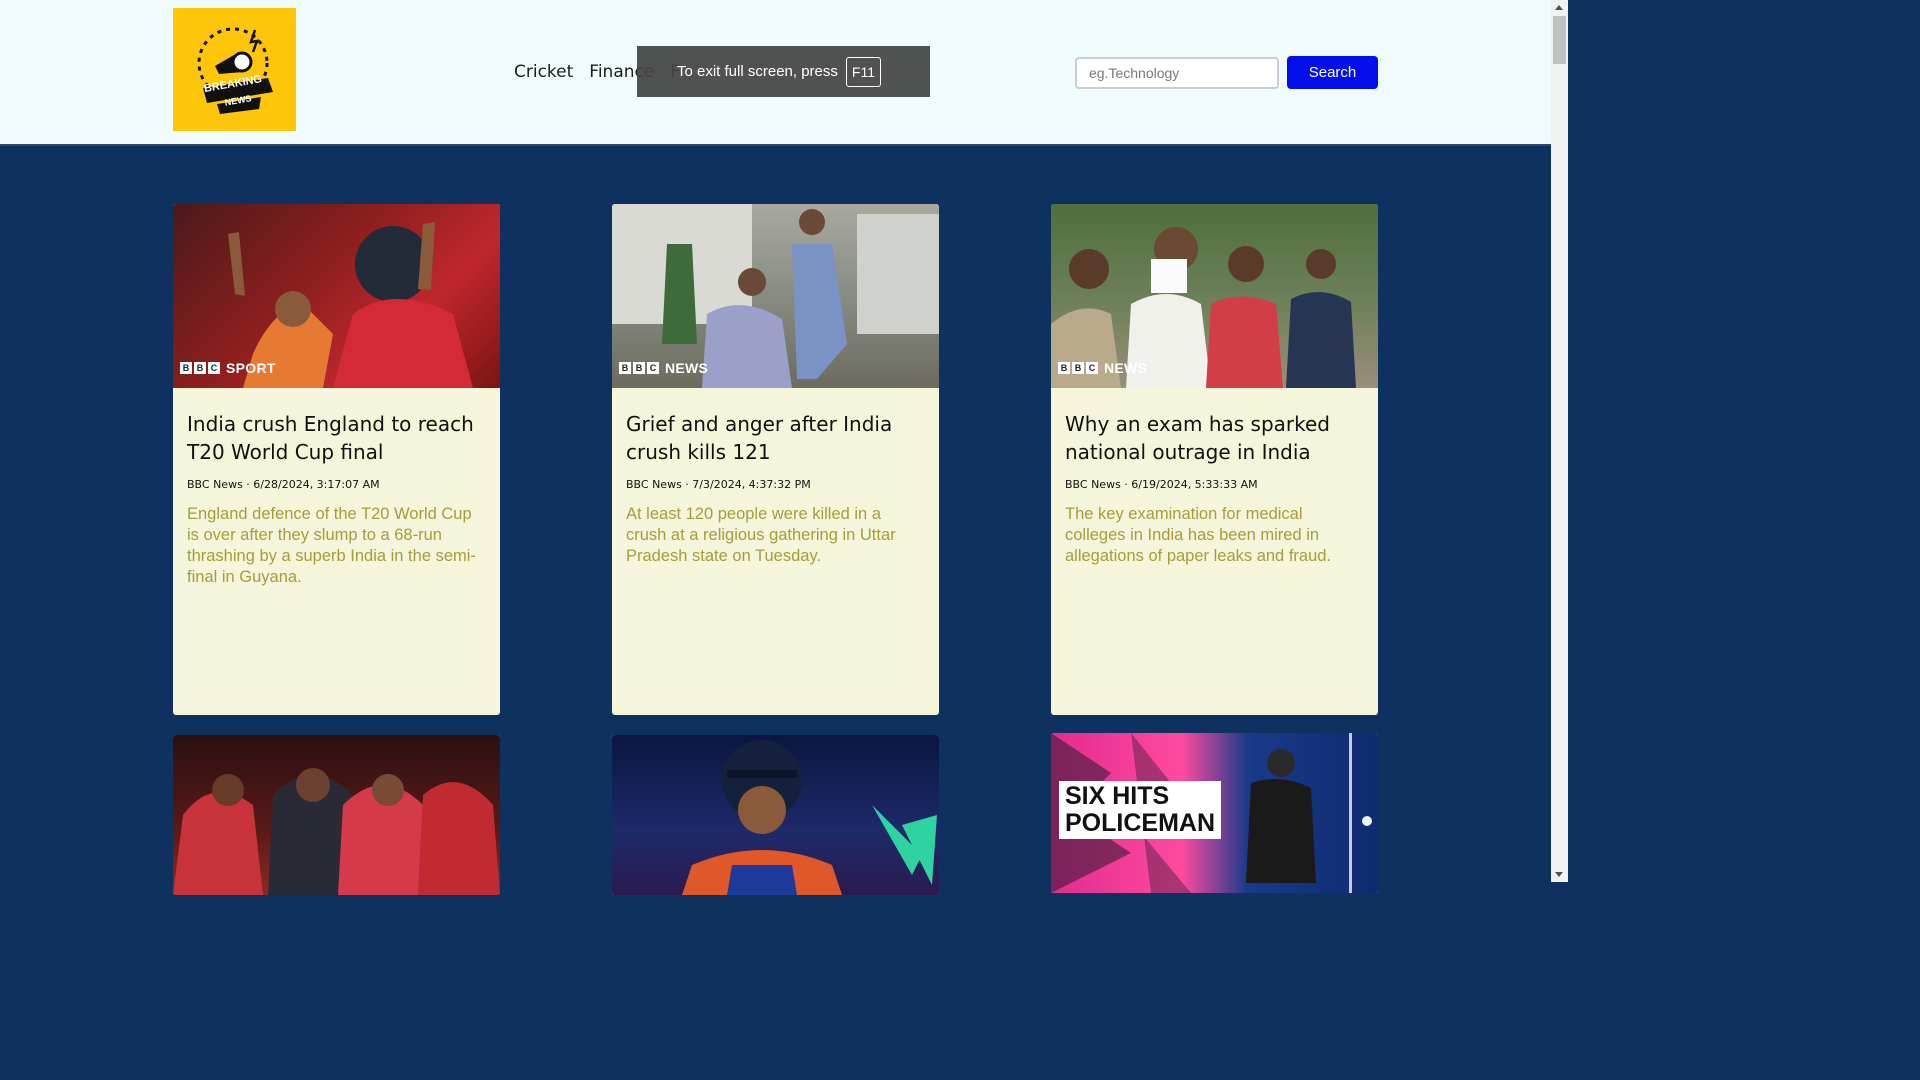 The width and height of the screenshot is (1920, 1080). I want to click on bbc-sport-badge: BBC SPORT, so click(228, 368).